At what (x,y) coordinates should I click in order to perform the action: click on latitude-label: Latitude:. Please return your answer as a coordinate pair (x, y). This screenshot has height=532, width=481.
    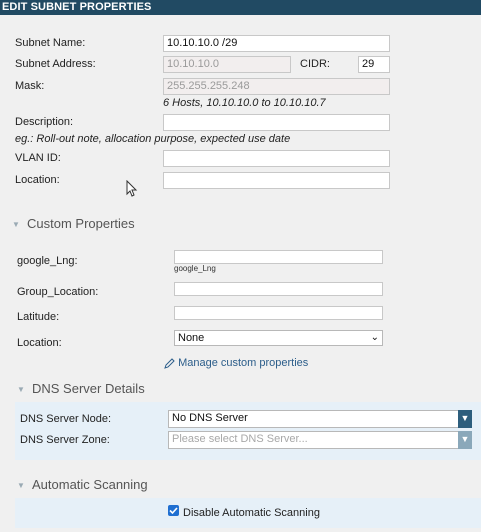
    Looking at the image, I should click on (38, 317).